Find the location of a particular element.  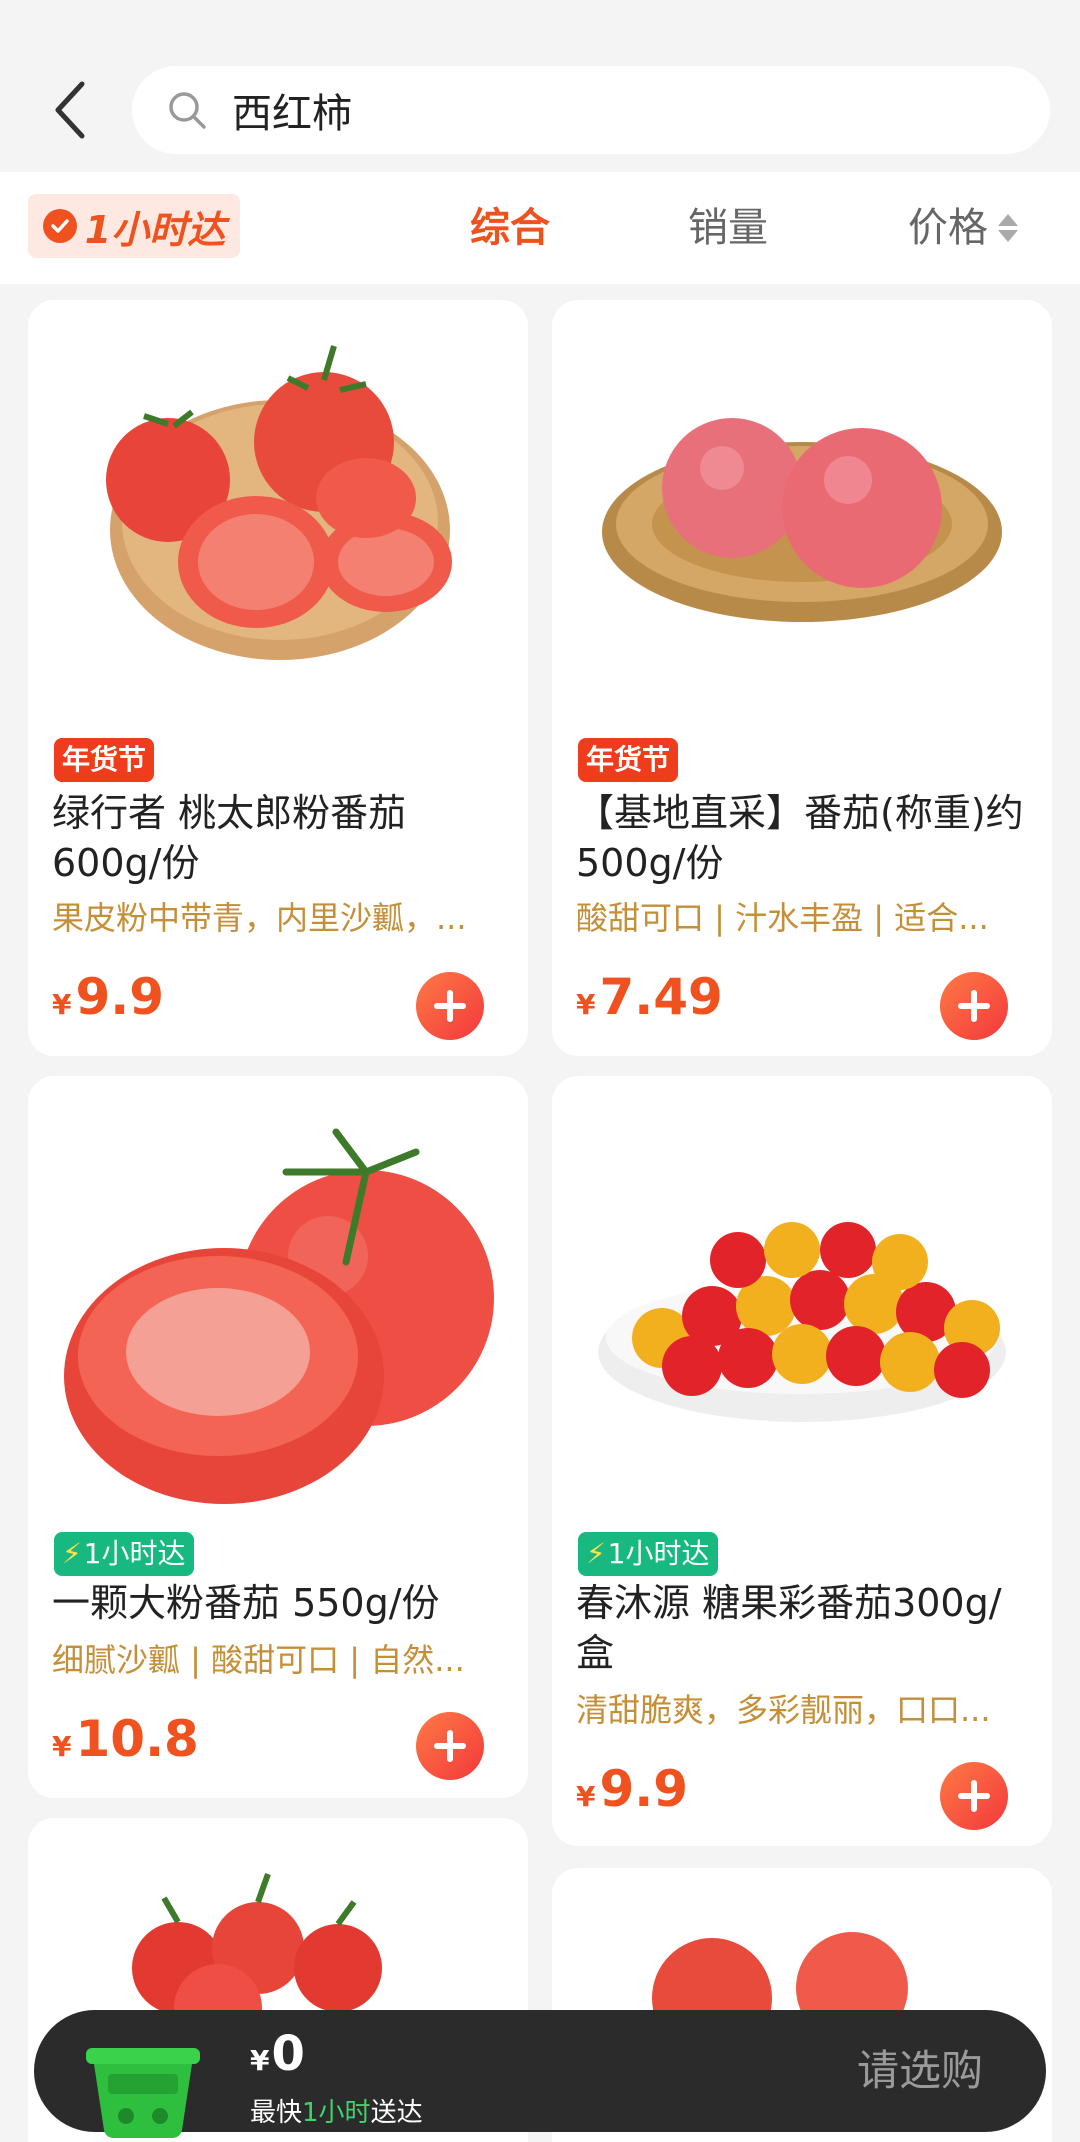

tab-price: 价格 is located at coordinates (963, 228).